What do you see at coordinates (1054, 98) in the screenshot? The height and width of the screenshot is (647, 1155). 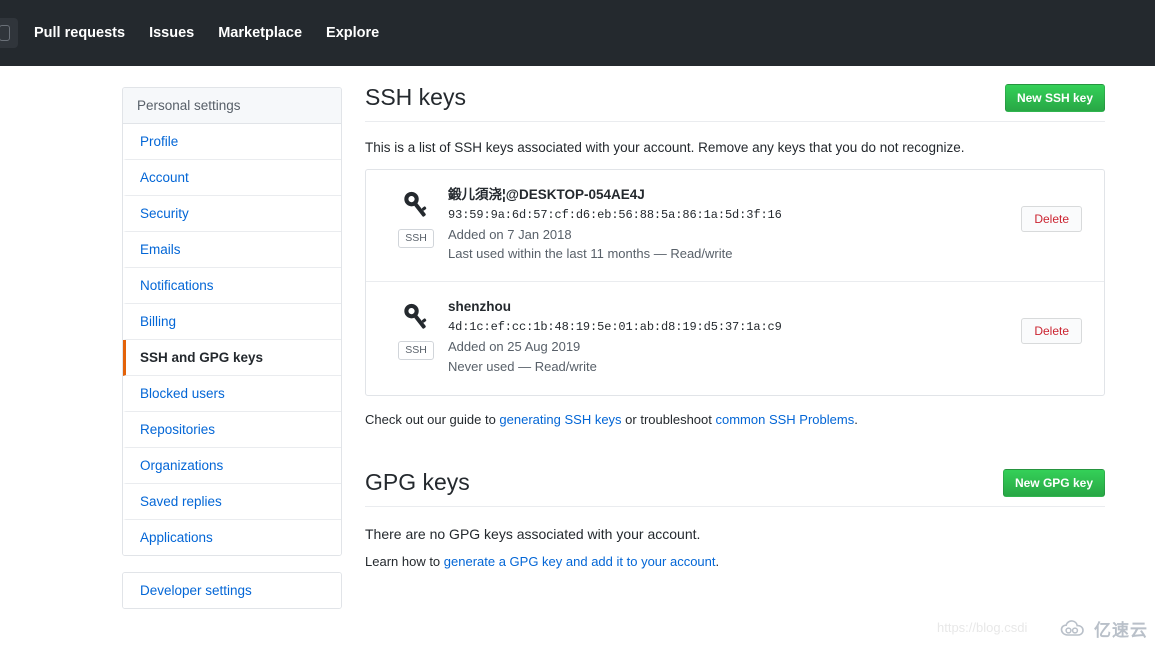 I see `new-ssh-key-button: New SSH key` at bounding box center [1054, 98].